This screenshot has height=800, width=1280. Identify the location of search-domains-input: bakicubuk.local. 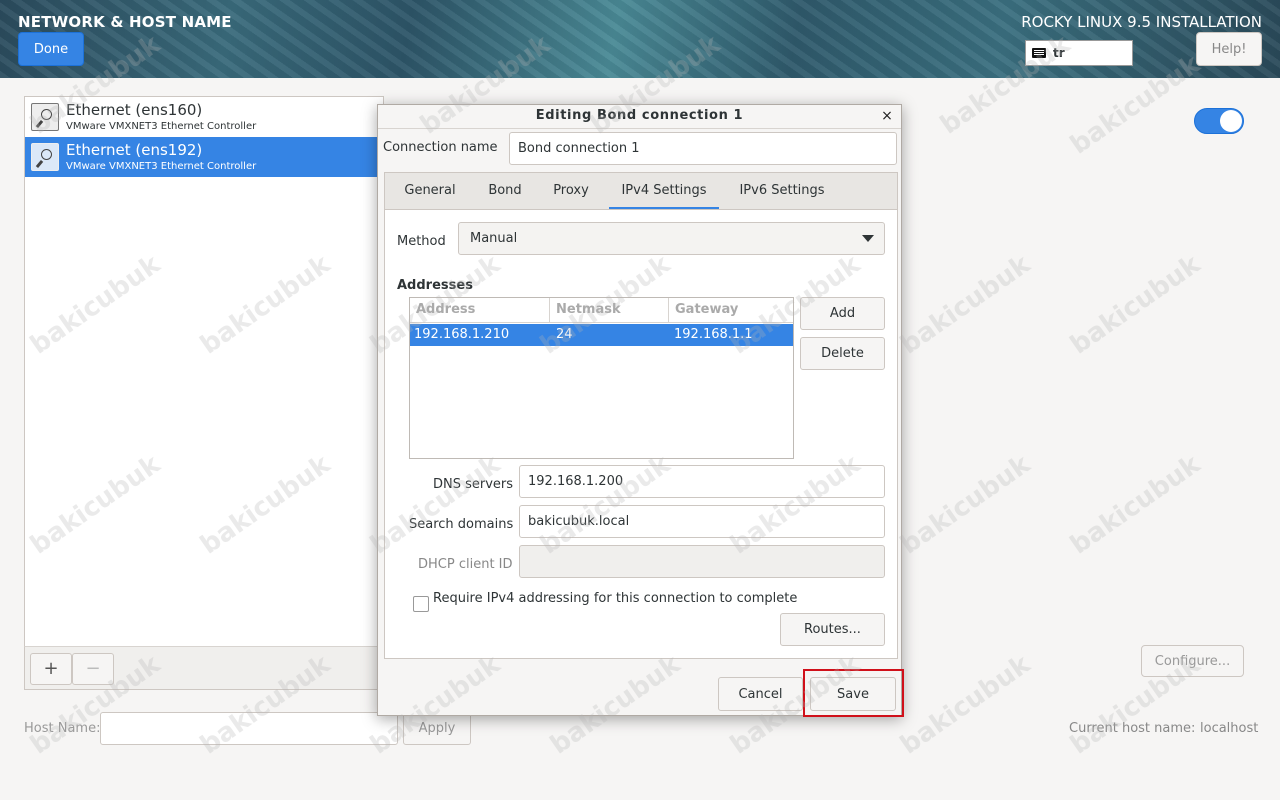
(702, 521).